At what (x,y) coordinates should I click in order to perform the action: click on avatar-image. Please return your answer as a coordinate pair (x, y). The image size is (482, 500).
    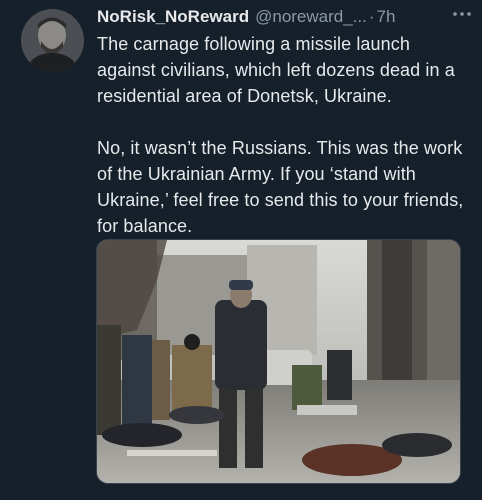
    Looking at the image, I should click on (52, 40).